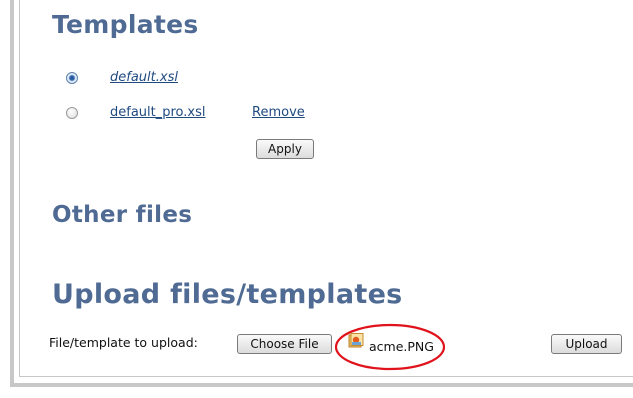 The height and width of the screenshot is (398, 633). I want to click on choose-file-button: Choose File, so click(284, 344).